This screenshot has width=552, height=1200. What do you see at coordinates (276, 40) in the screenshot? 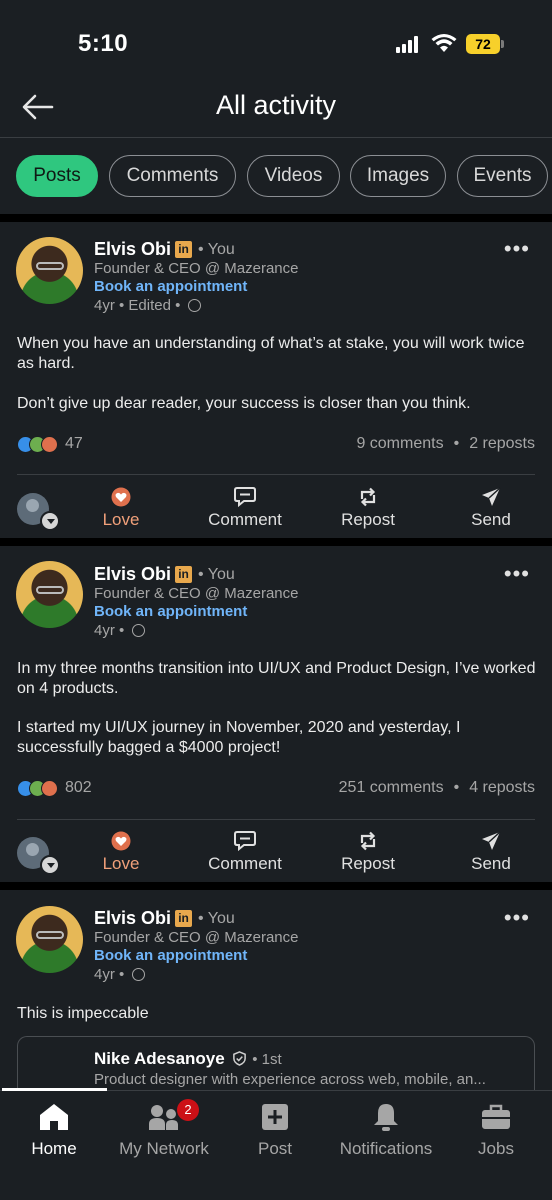
I see `status-bar: 5:10 72` at bounding box center [276, 40].